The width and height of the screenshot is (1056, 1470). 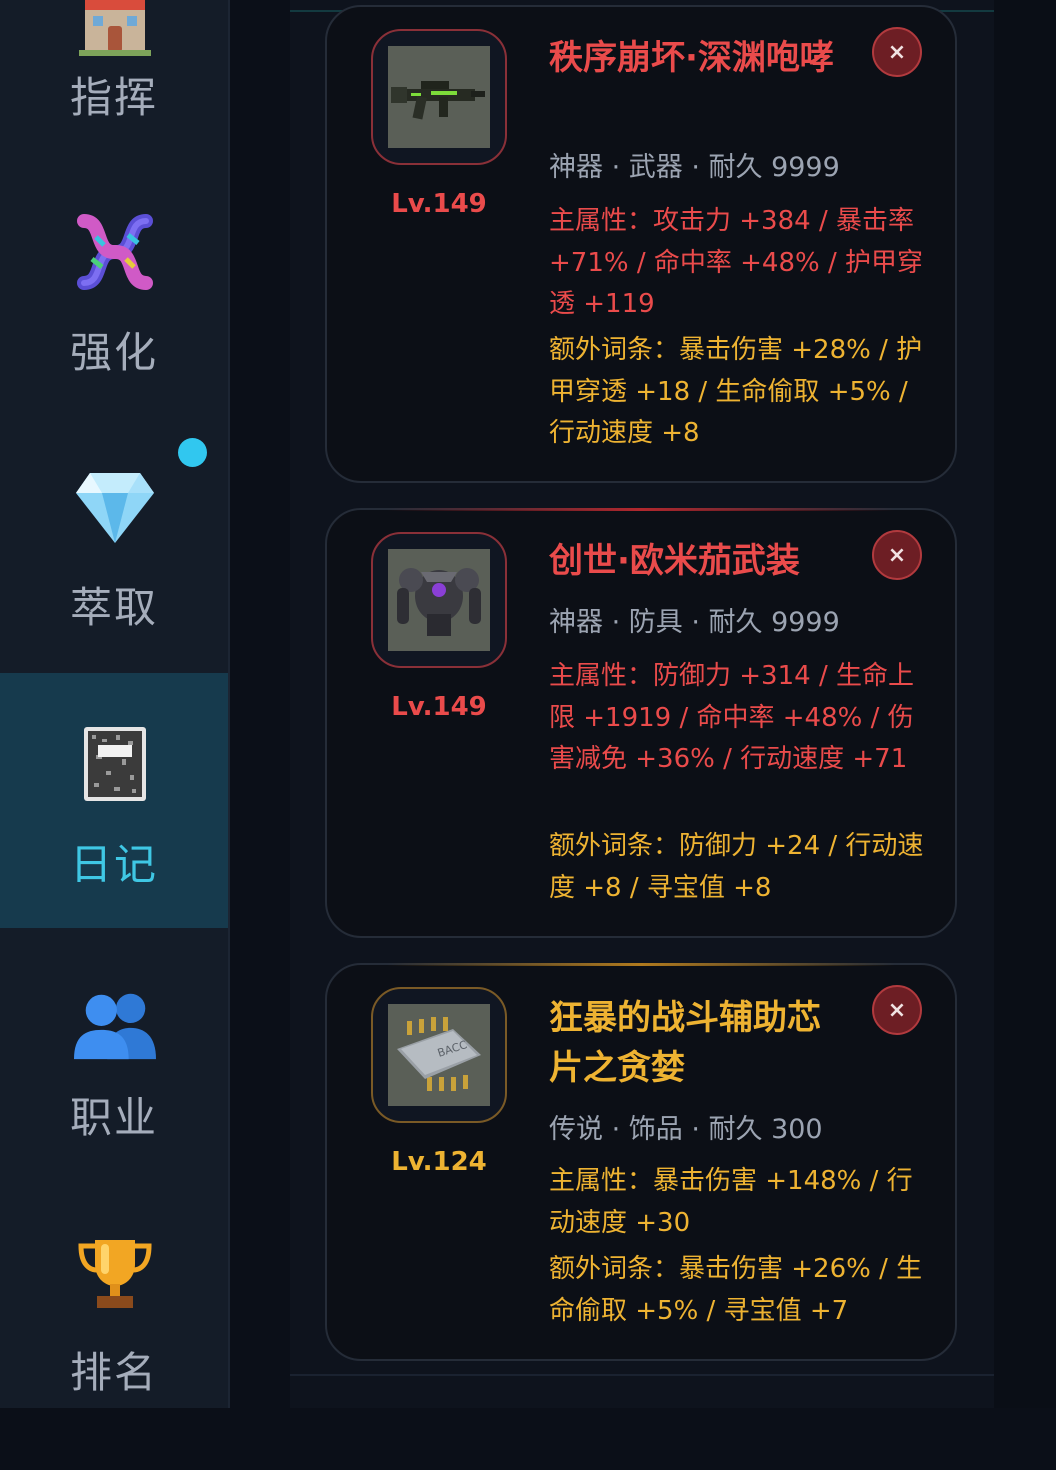 What do you see at coordinates (736, 867) in the screenshot?
I see `item-extra-stats: 额外词条：防御力 +24 / 行动速度 +8 / 寻宝值 +8` at bounding box center [736, 867].